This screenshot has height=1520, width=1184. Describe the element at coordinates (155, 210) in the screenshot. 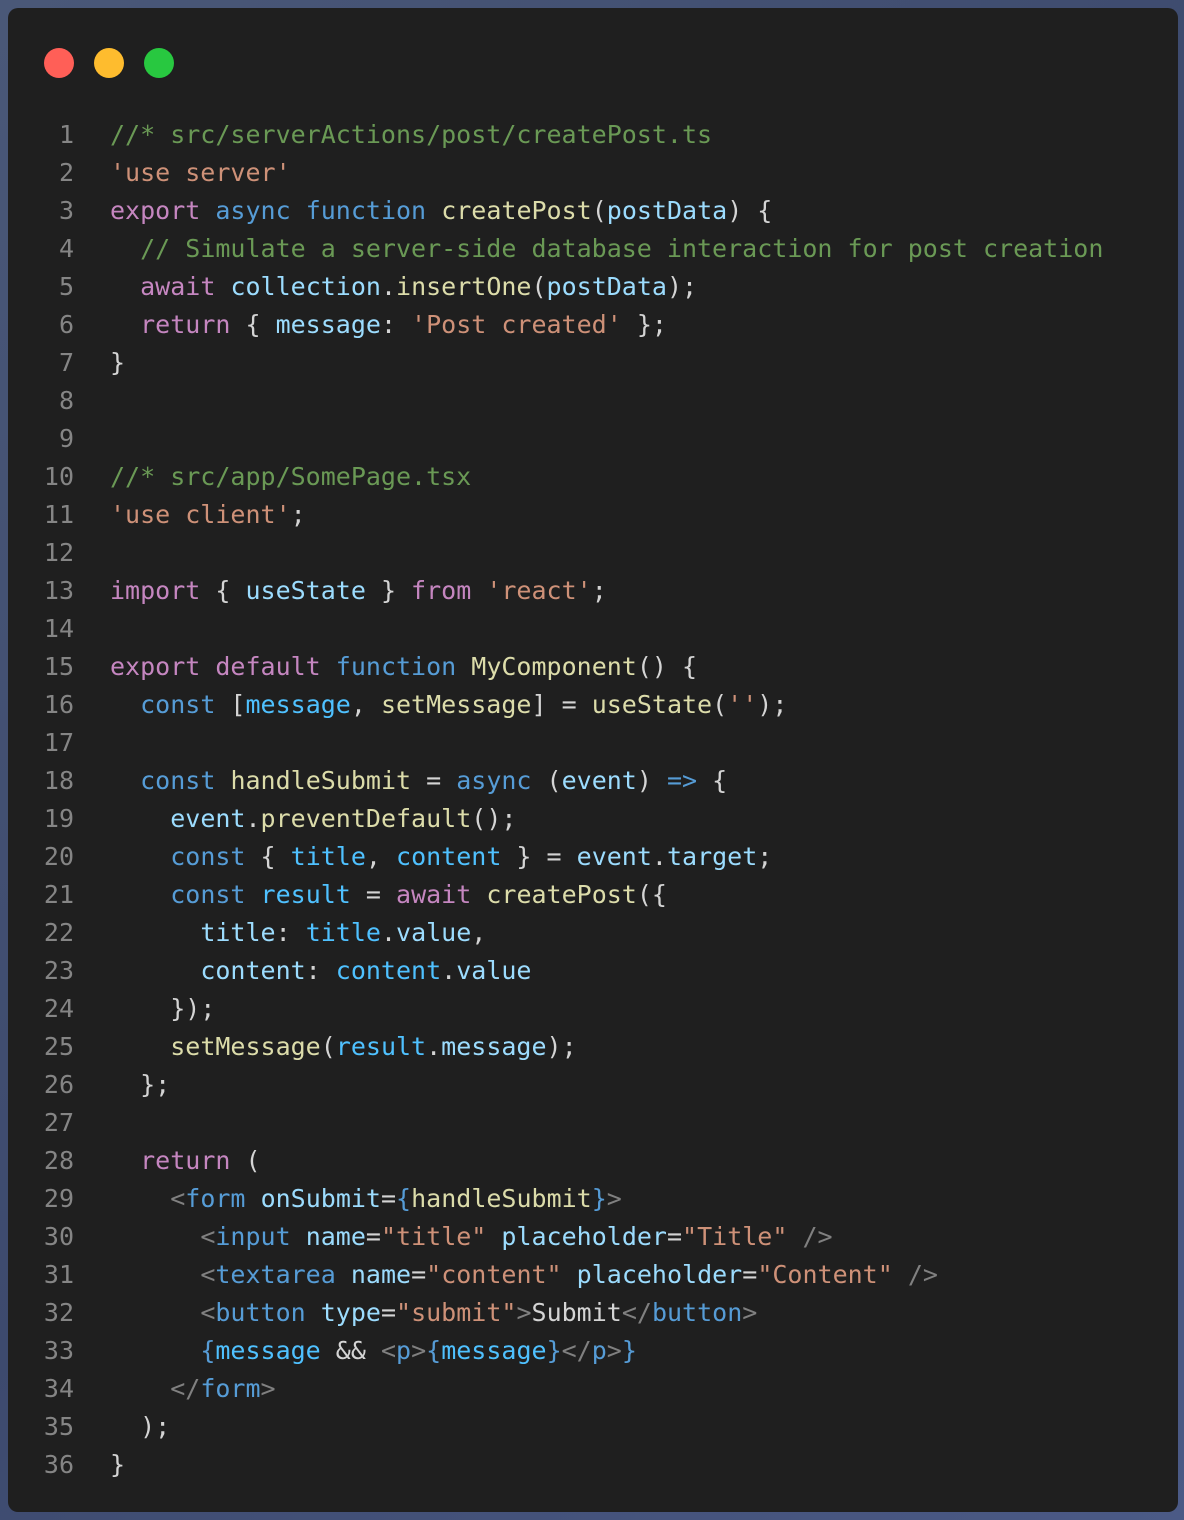

I see `code-token: export` at that location.